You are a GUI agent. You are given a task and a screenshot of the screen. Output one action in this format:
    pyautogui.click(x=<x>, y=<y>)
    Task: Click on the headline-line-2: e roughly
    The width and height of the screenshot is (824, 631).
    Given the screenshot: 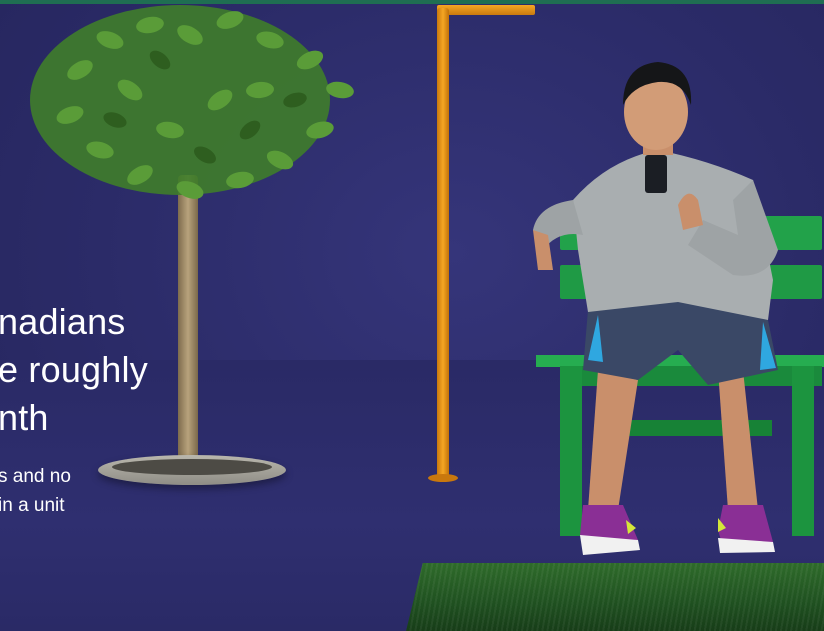 What is the action you would take?
    pyautogui.click(x=74, y=369)
    